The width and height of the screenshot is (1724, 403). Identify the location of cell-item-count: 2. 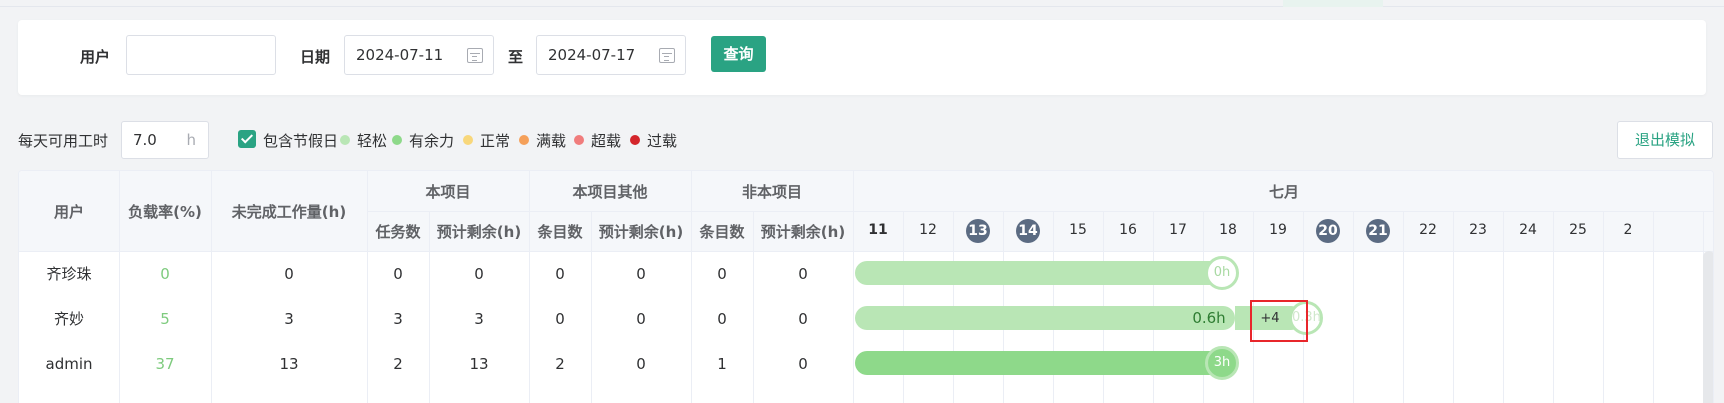
(560, 363).